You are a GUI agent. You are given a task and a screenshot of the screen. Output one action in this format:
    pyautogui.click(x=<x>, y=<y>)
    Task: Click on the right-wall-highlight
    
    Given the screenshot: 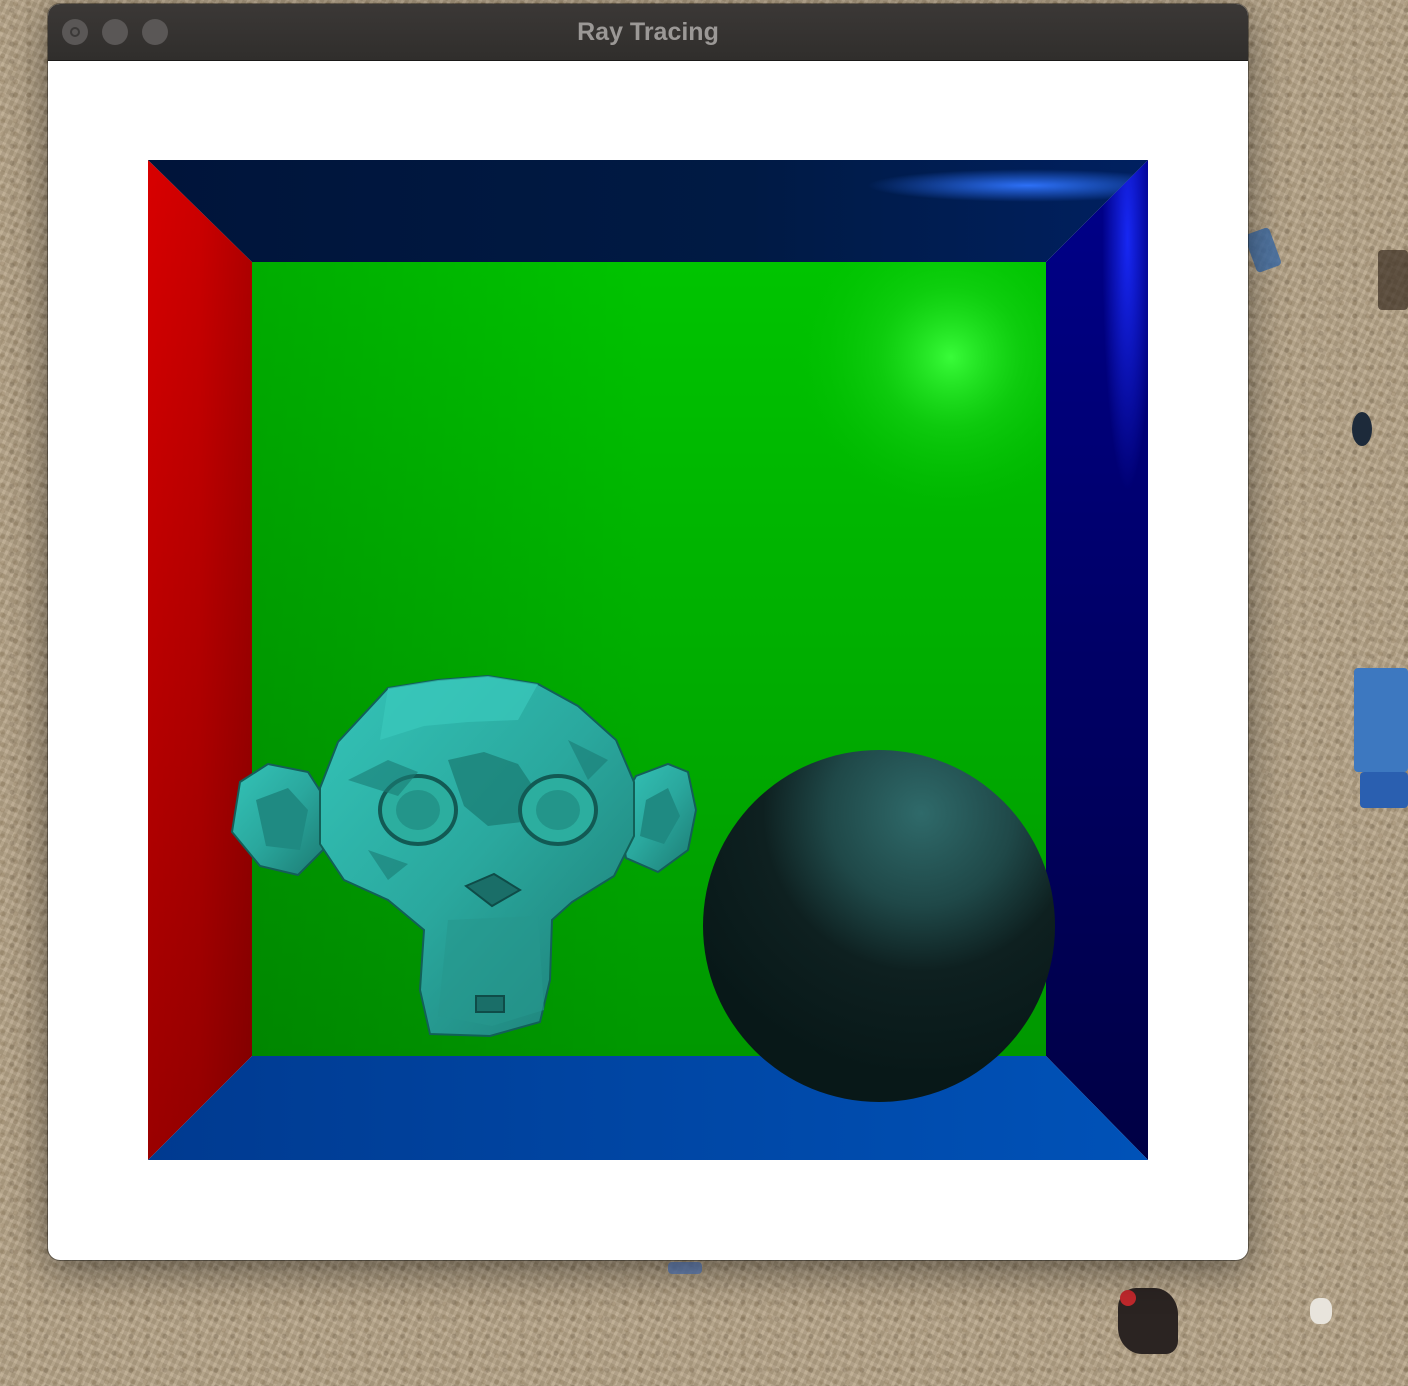 What is the action you would take?
    pyautogui.click(x=1097, y=660)
    